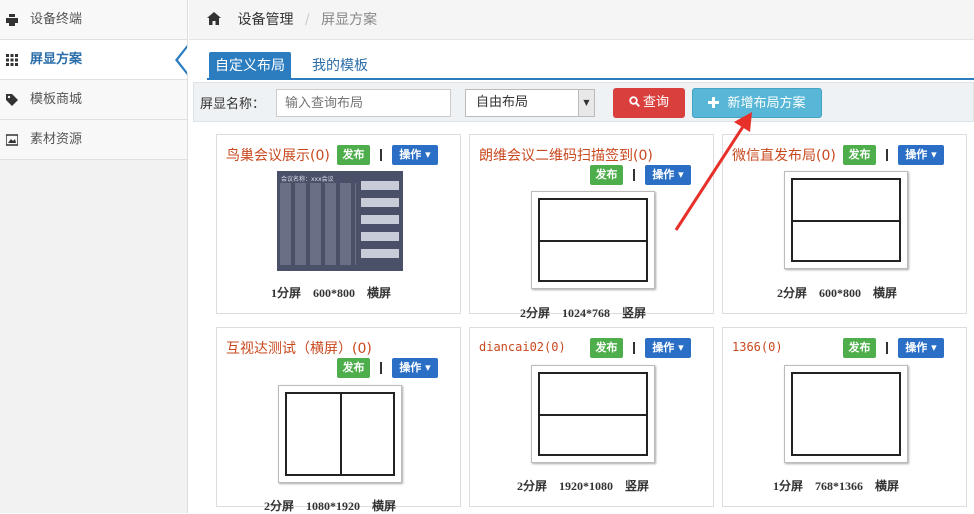  I want to click on breadcrumb: 设备管理 / 屏显方案, so click(581, 20).